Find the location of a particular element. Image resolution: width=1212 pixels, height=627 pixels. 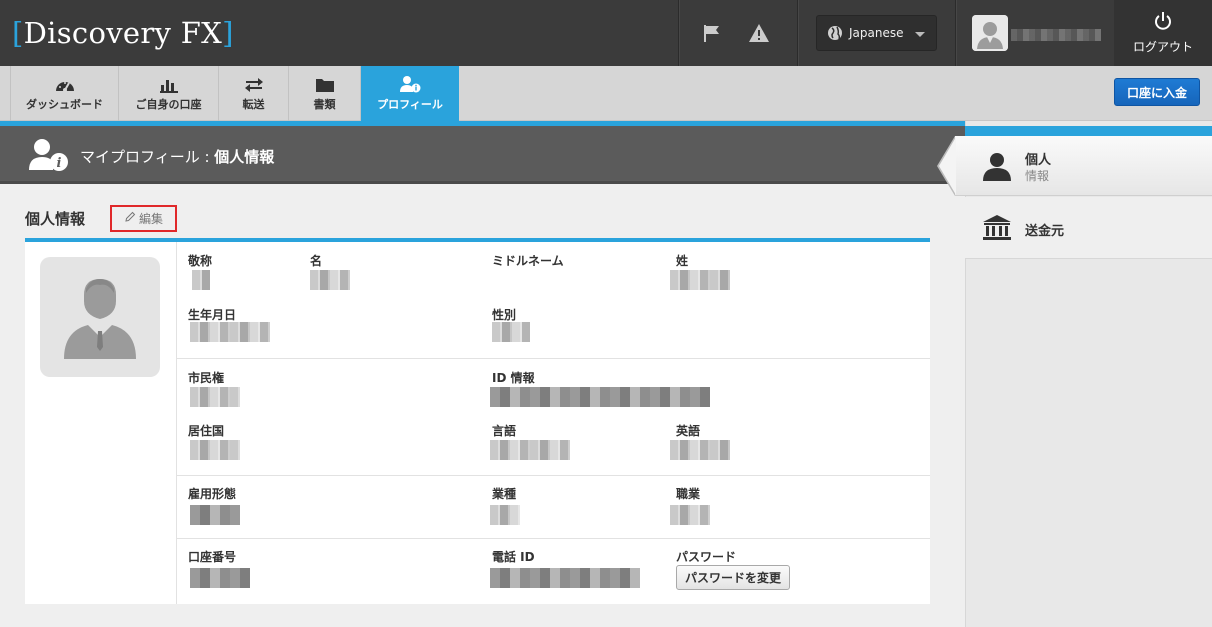

sidebar-item-label: 個人 is located at coordinates (1038, 160).